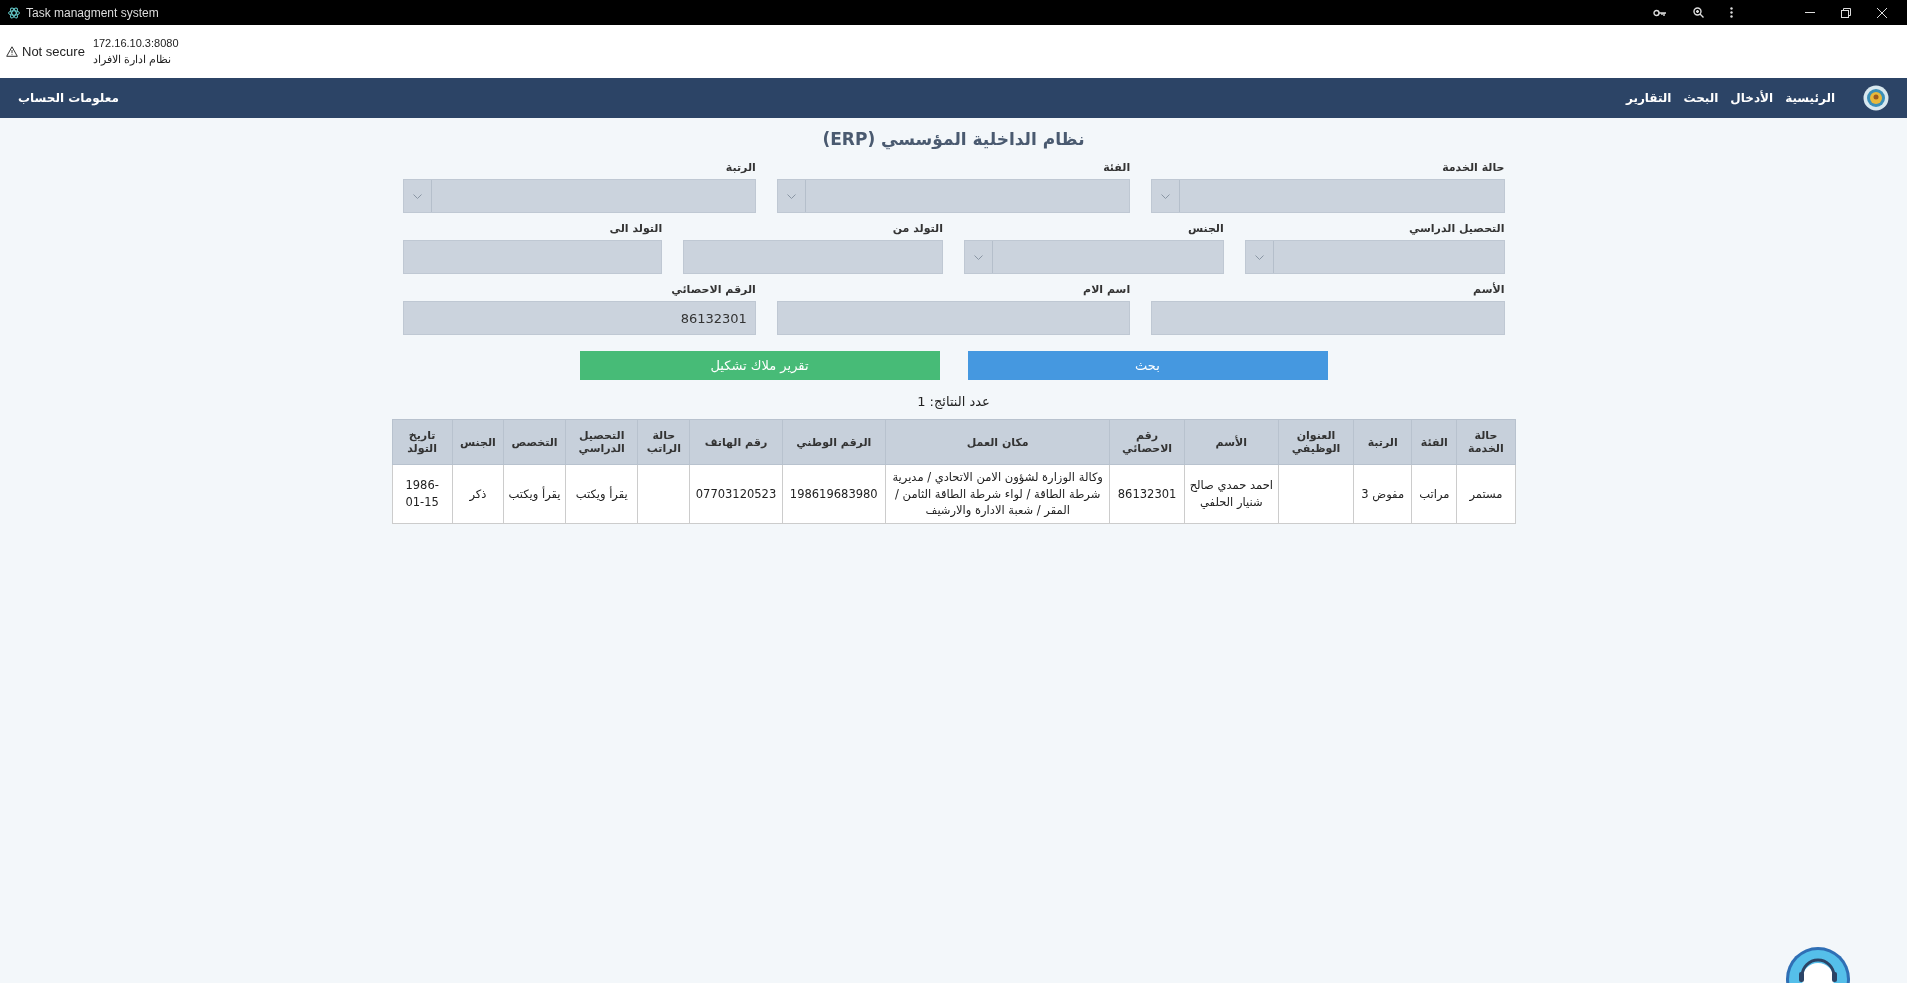  What do you see at coordinates (736, 494) in the screenshot?
I see `table-cell: 07703120523` at bounding box center [736, 494].